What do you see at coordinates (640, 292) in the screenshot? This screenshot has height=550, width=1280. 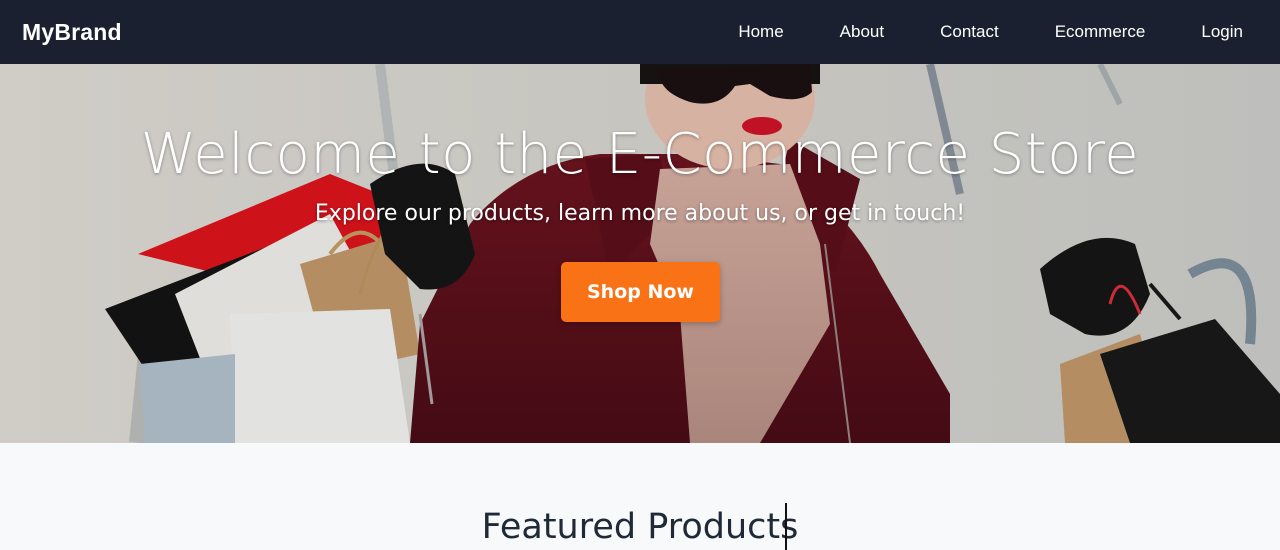 I see `shop-now-button: Shop Now` at bounding box center [640, 292].